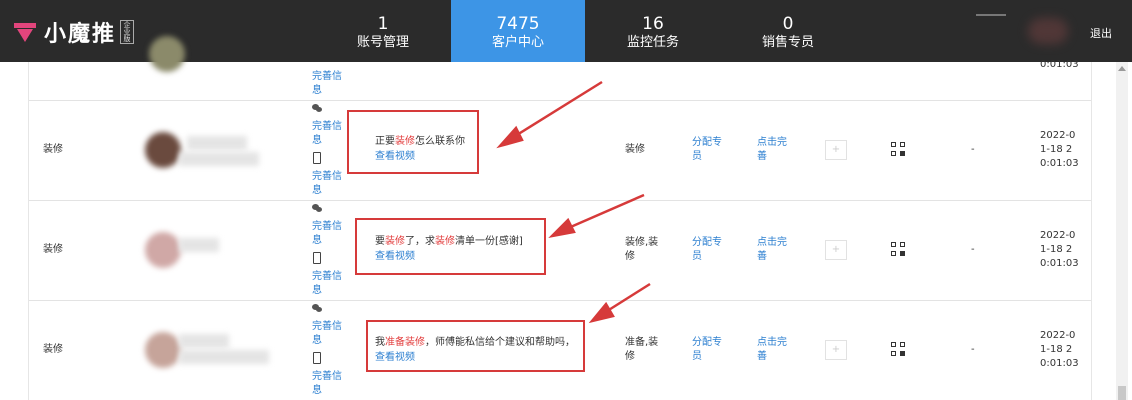 The image size is (1132, 400). What do you see at coordinates (1122, 393) in the screenshot?
I see `scrollbar-thumb` at bounding box center [1122, 393].